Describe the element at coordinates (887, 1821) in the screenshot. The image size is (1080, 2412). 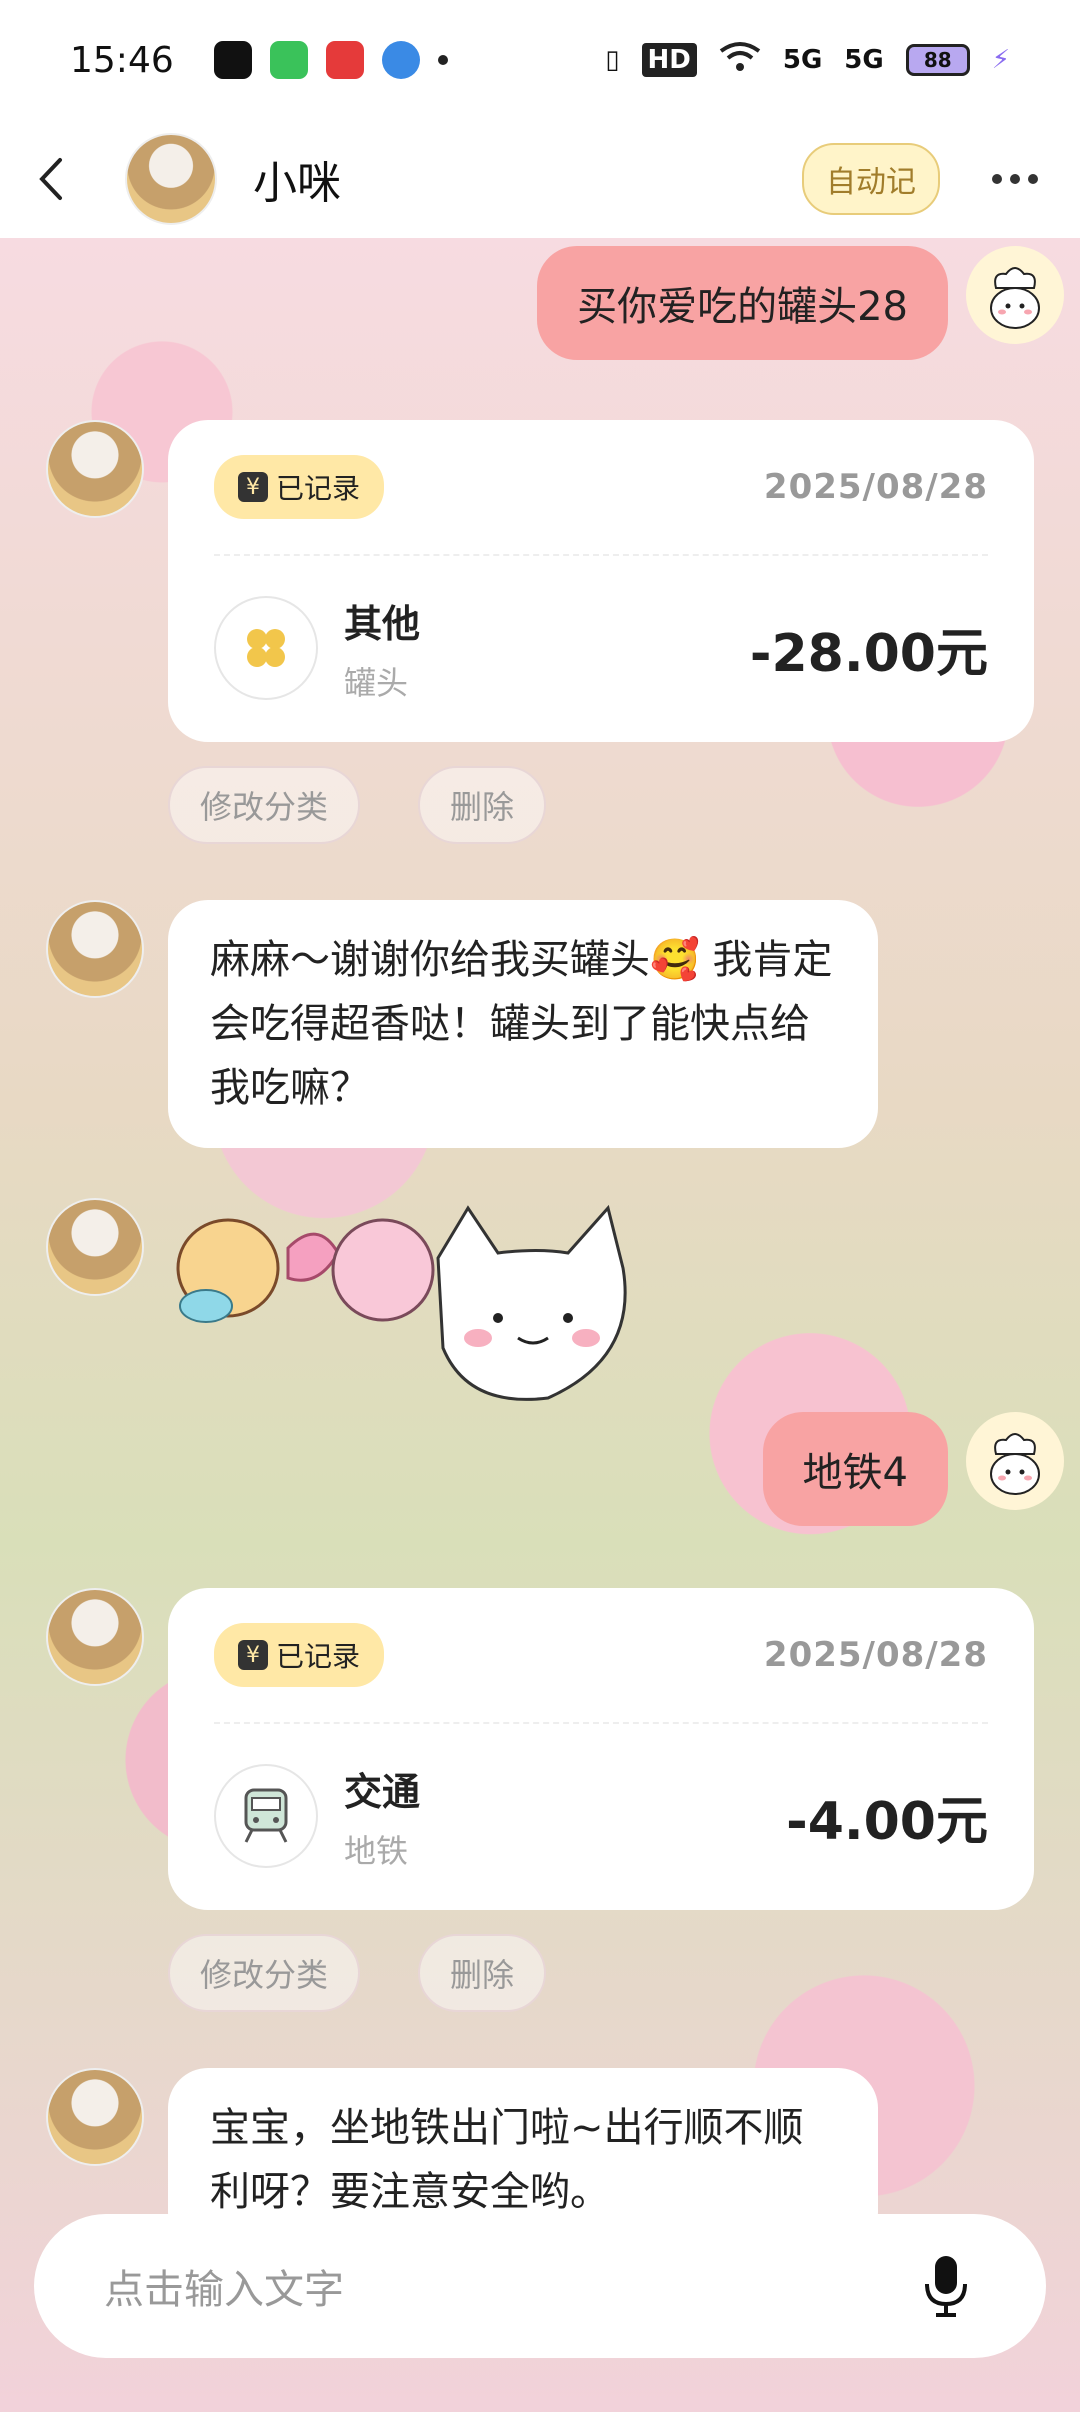
I see `expense-amount: -4.00元` at that location.